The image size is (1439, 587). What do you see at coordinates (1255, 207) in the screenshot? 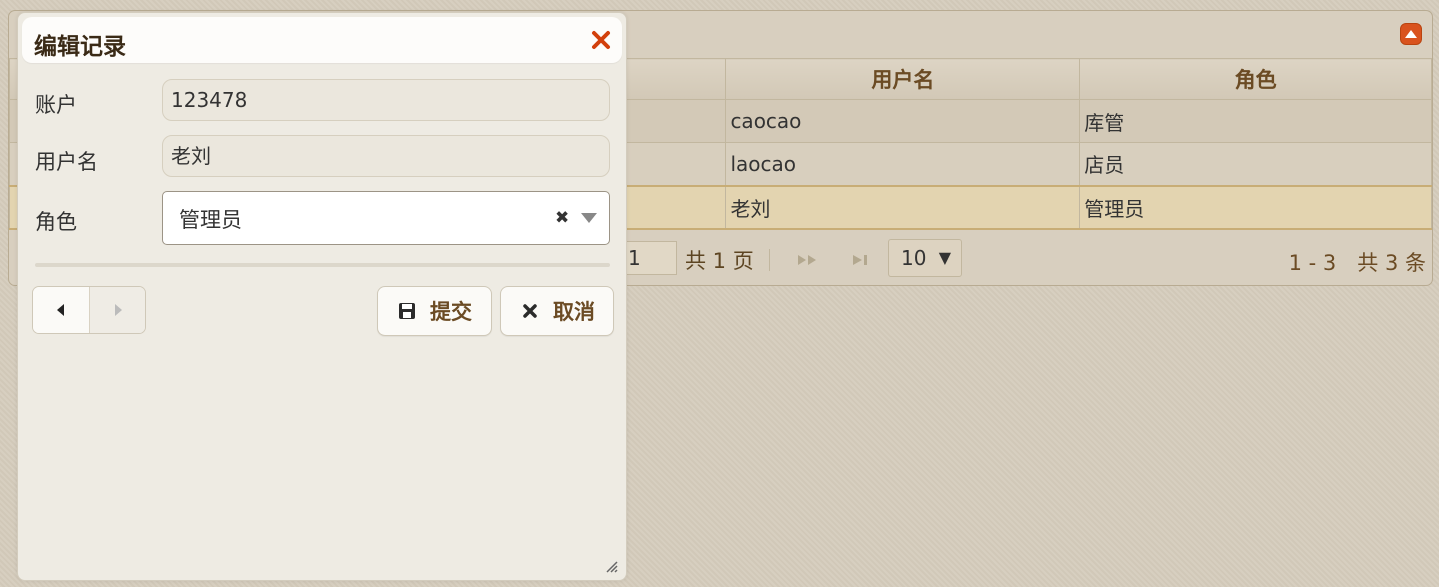
I see `cell-role: 管理员` at bounding box center [1255, 207].